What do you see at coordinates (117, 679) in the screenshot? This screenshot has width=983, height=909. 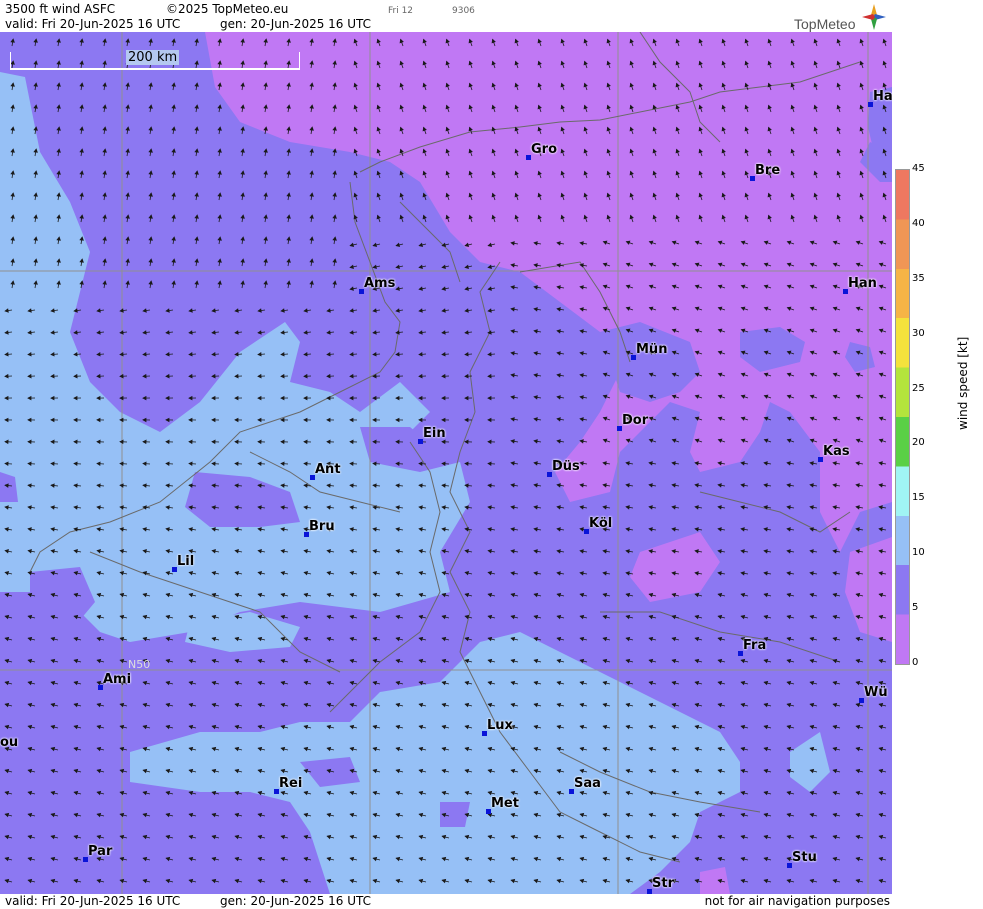 I see `city-label: Ami` at bounding box center [117, 679].